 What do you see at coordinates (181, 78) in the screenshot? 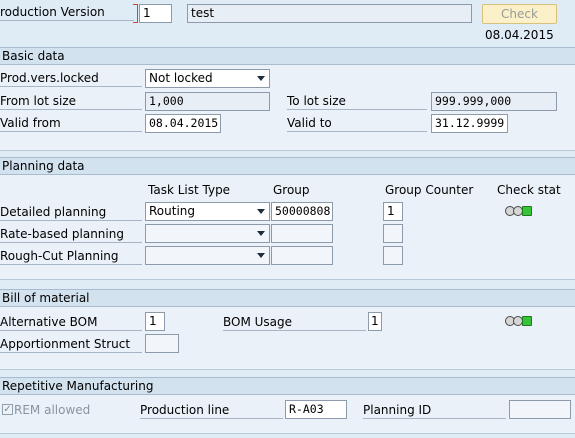
I see `prod-vers-locked-value: Not locked` at bounding box center [181, 78].